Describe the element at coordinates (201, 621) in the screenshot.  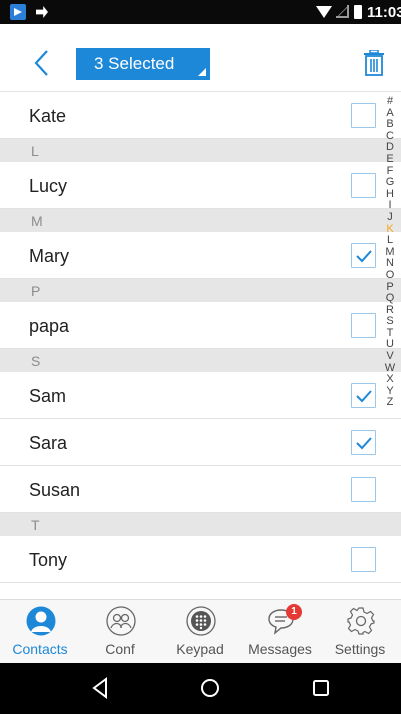
I see `keypad-icon` at that location.